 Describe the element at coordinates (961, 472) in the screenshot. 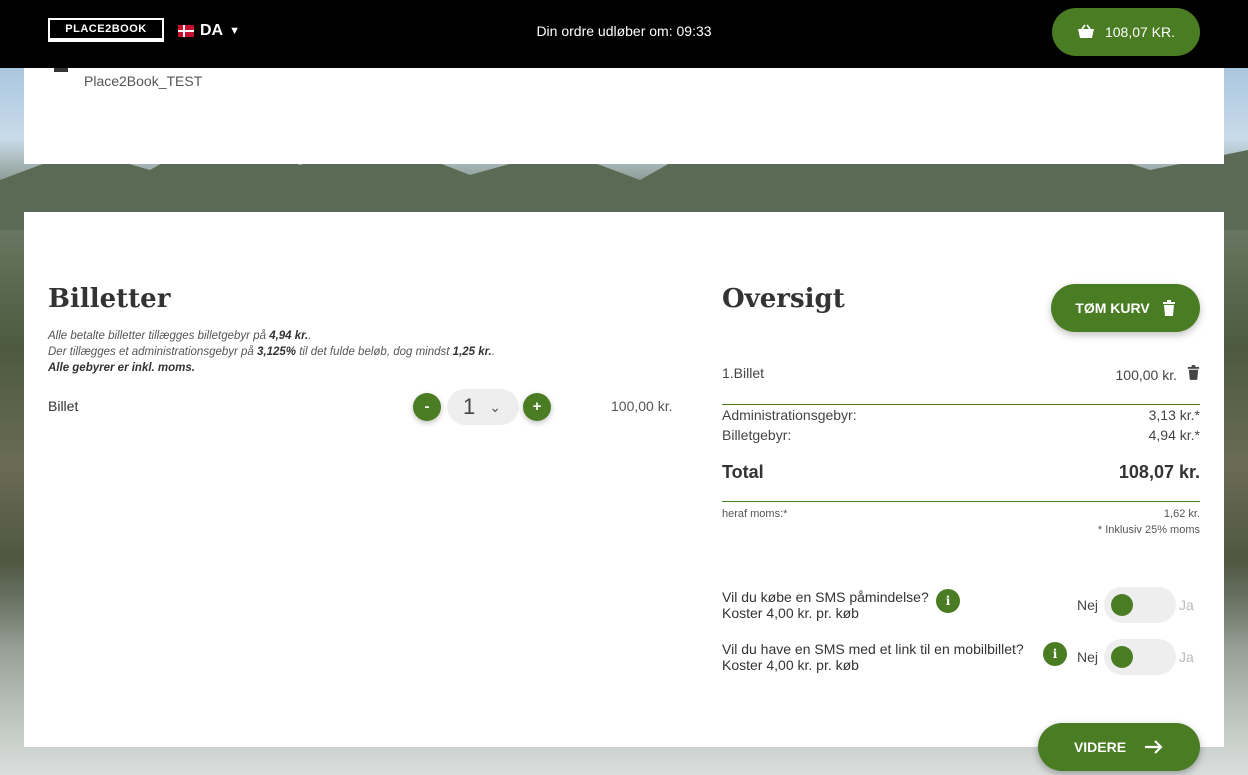

I see `total-row: Total 108,07 kr.` at that location.